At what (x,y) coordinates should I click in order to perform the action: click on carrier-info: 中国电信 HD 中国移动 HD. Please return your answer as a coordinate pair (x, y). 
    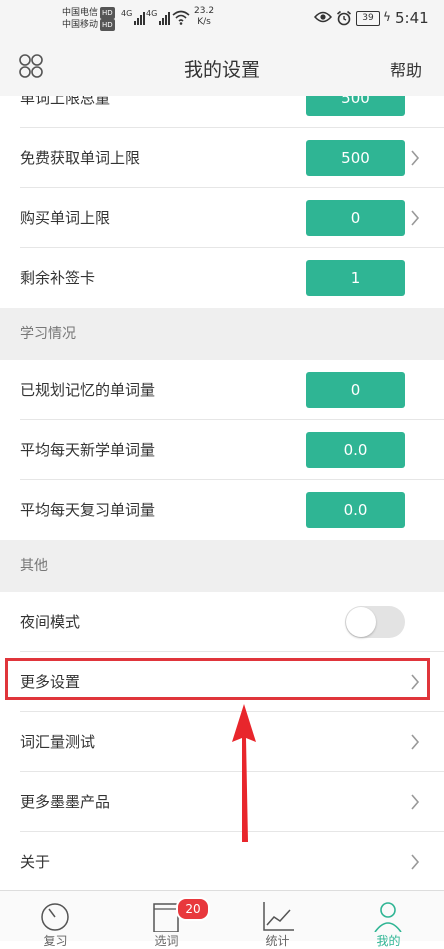
    Looking at the image, I should click on (88, 19).